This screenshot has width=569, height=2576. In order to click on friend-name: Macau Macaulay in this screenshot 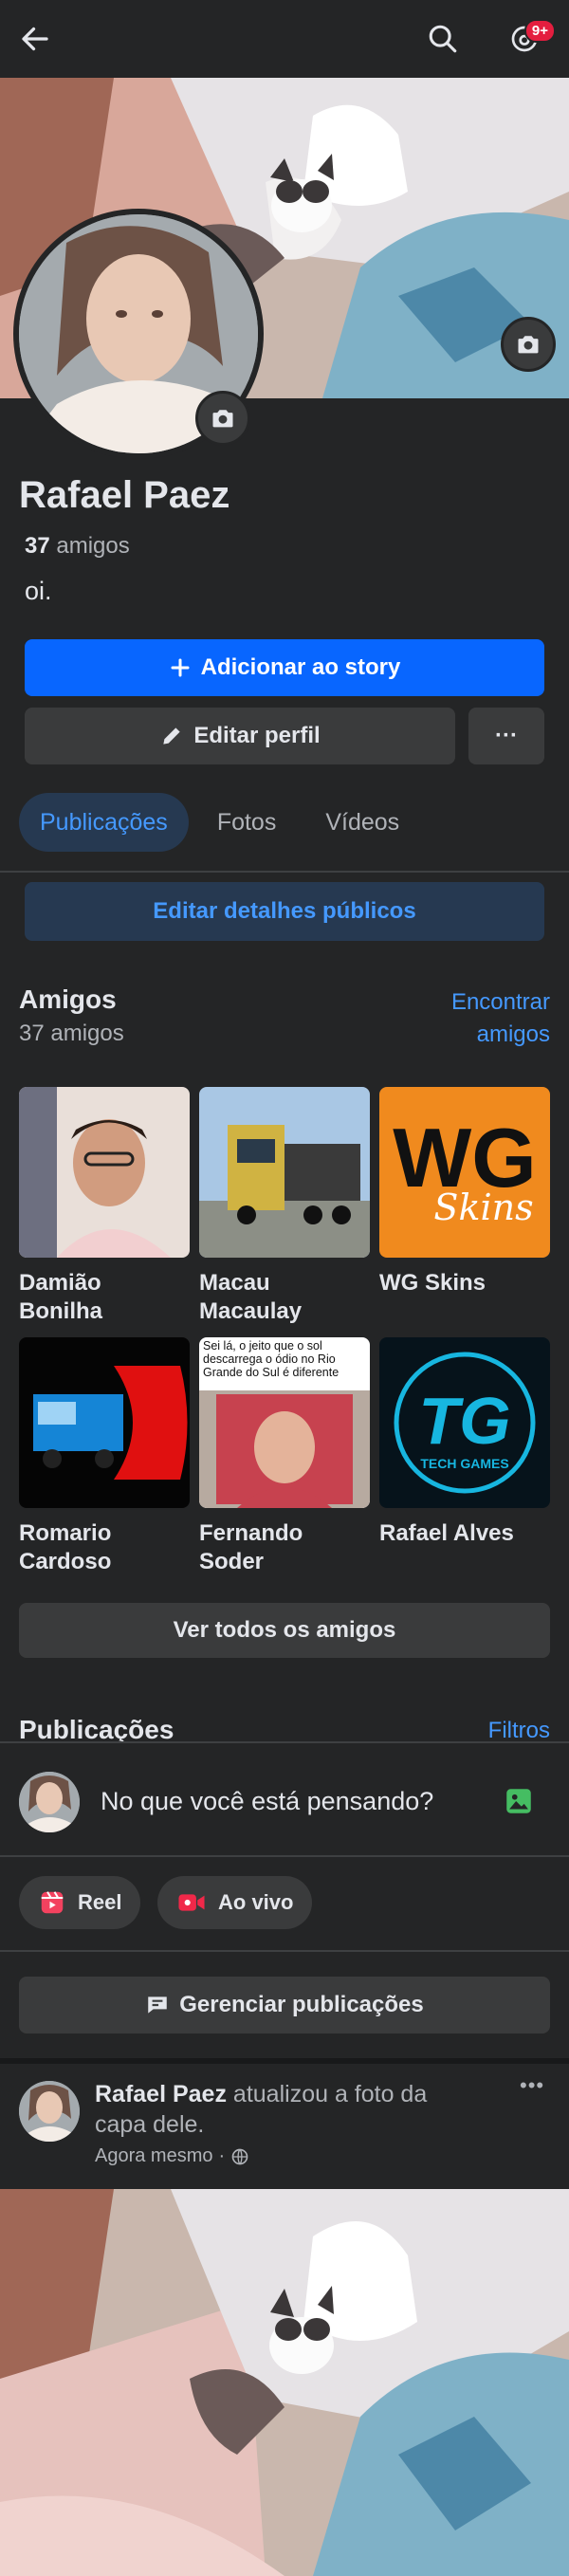, I will do `click(251, 1297)`.